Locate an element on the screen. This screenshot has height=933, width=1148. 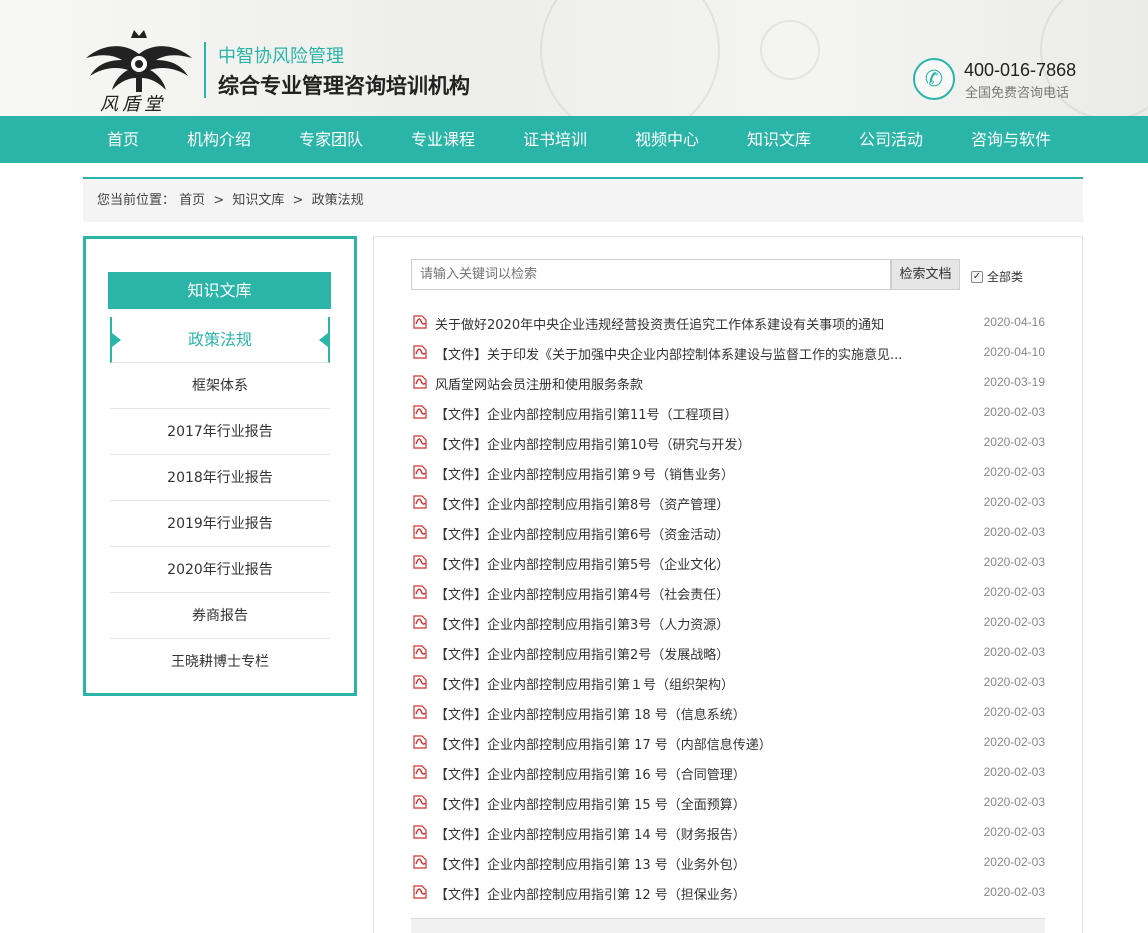
document-title: 【文件】企业内部控制应用指引第8号（资产管理） is located at coordinates (582, 503).